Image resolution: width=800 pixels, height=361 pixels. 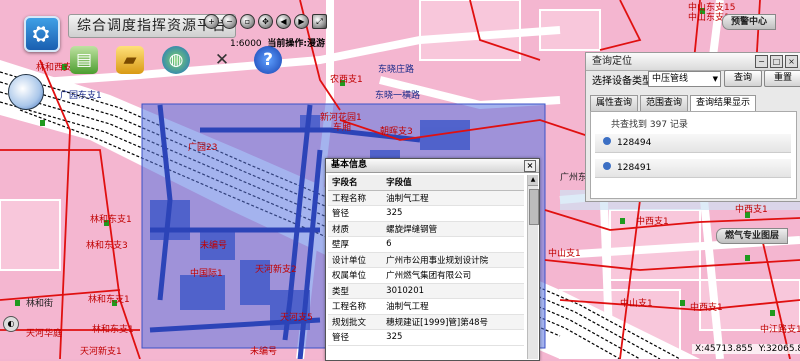 What do you see at coordinates (81, 96) in the screenshot?
I see `map-label: 广园东支1` at bounding box center [81, 96].